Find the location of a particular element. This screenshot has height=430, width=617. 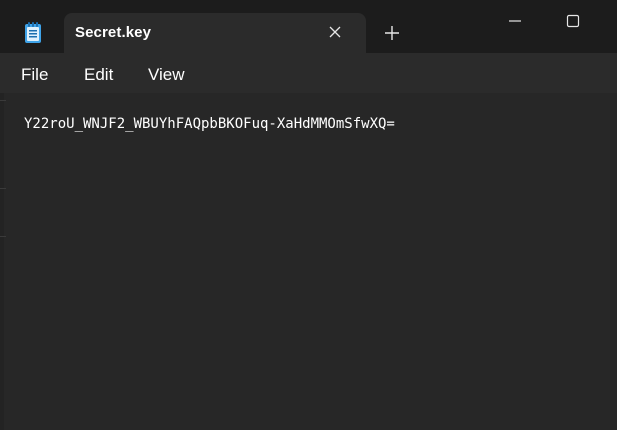

tab-secret-key: Secret.key is located at coordinates (215, 33).